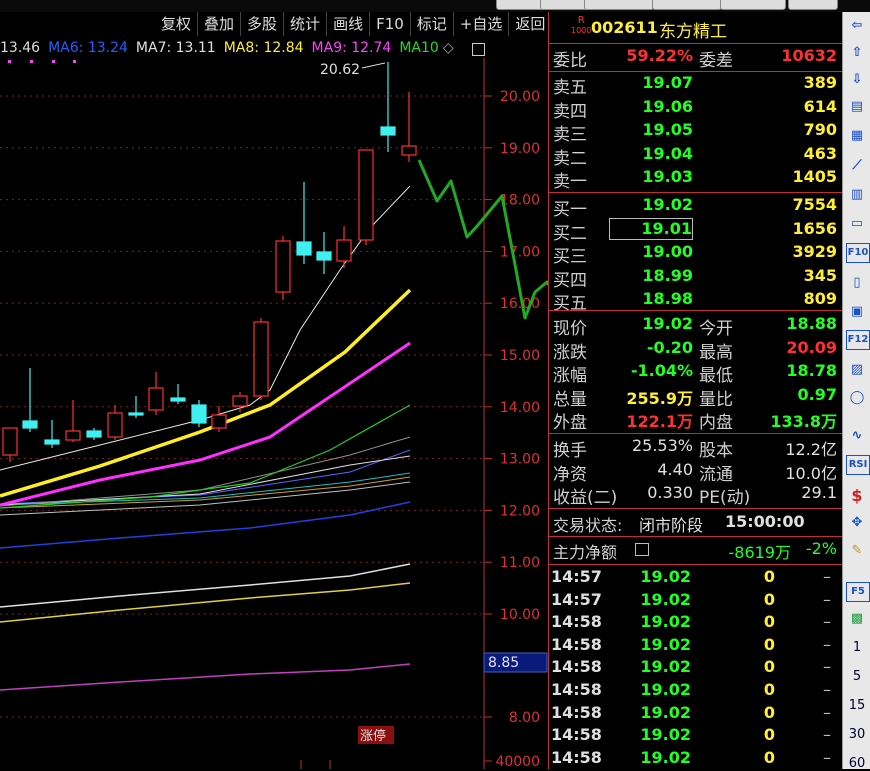  Describe the element at coordinates (857, 523) in the screenshot. I see `move-icon: ✥` at that location.